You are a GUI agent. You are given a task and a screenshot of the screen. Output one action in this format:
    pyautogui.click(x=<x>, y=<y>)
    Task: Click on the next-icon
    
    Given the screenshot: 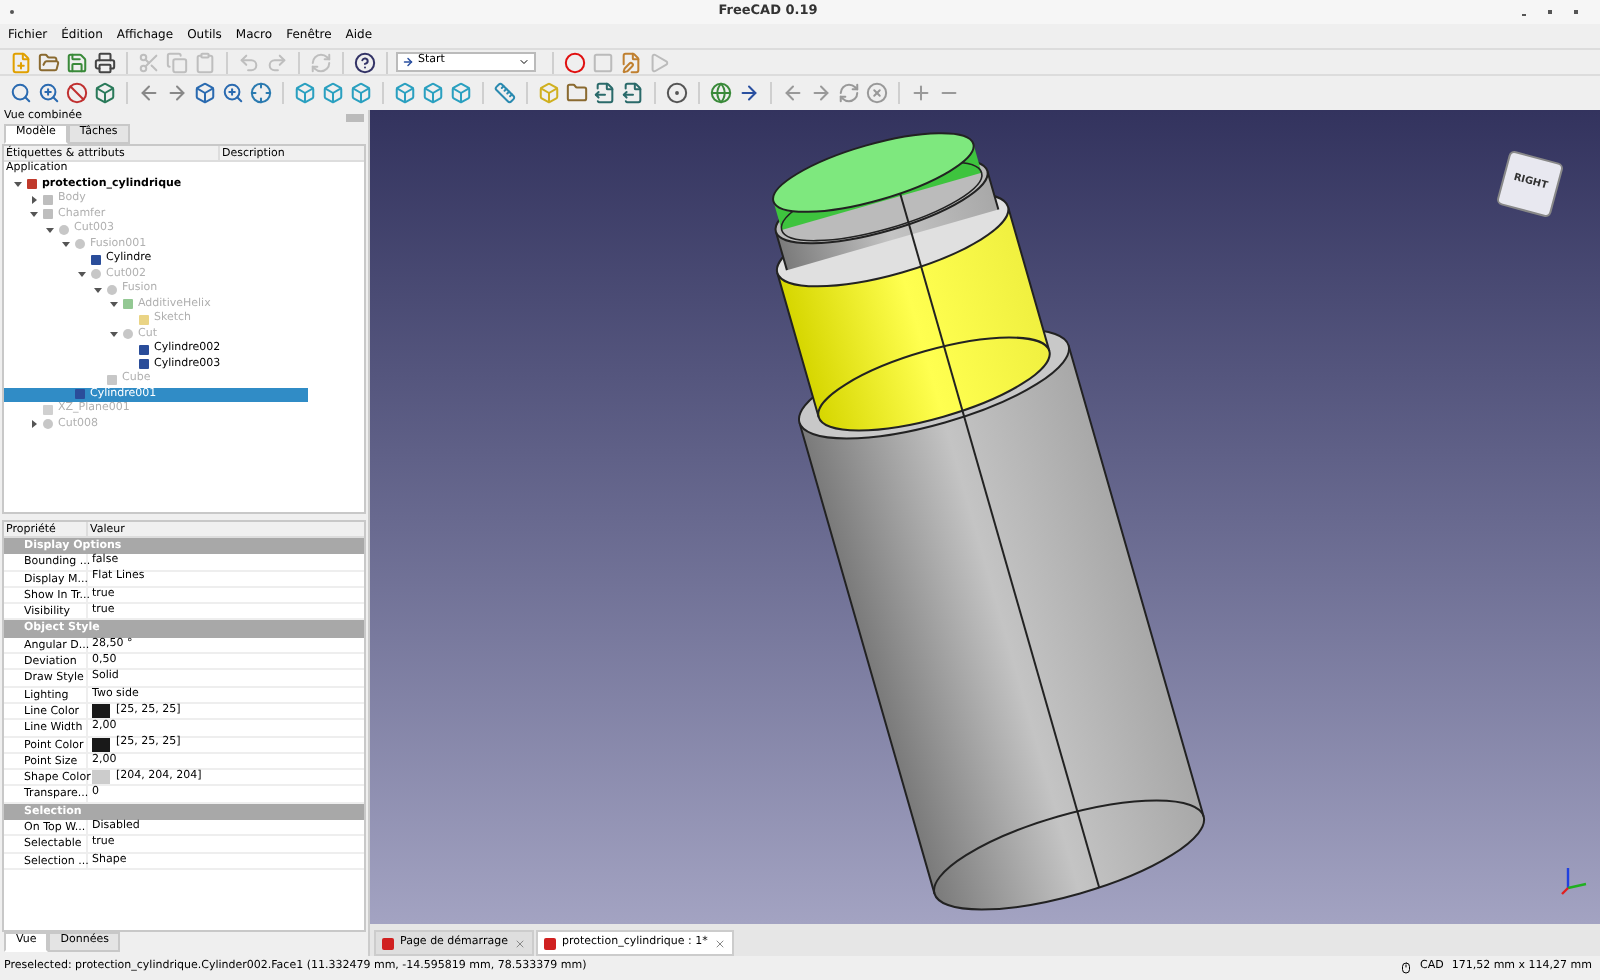 What is the action you would take?
    pyautogui.click(x=821, y=93)
    